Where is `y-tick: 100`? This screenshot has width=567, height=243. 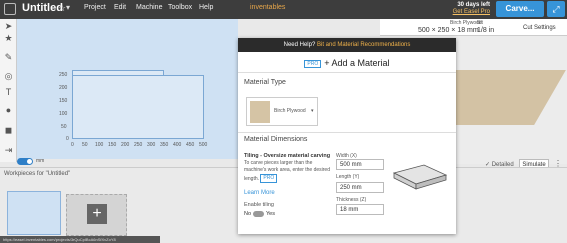 y-tick: 100 is located at coordinates (63, 114).